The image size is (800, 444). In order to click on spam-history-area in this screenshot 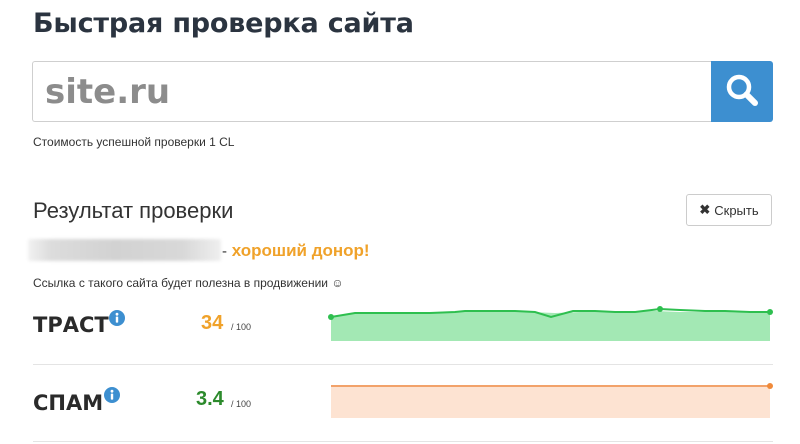, I will do `click(550, 402)`.